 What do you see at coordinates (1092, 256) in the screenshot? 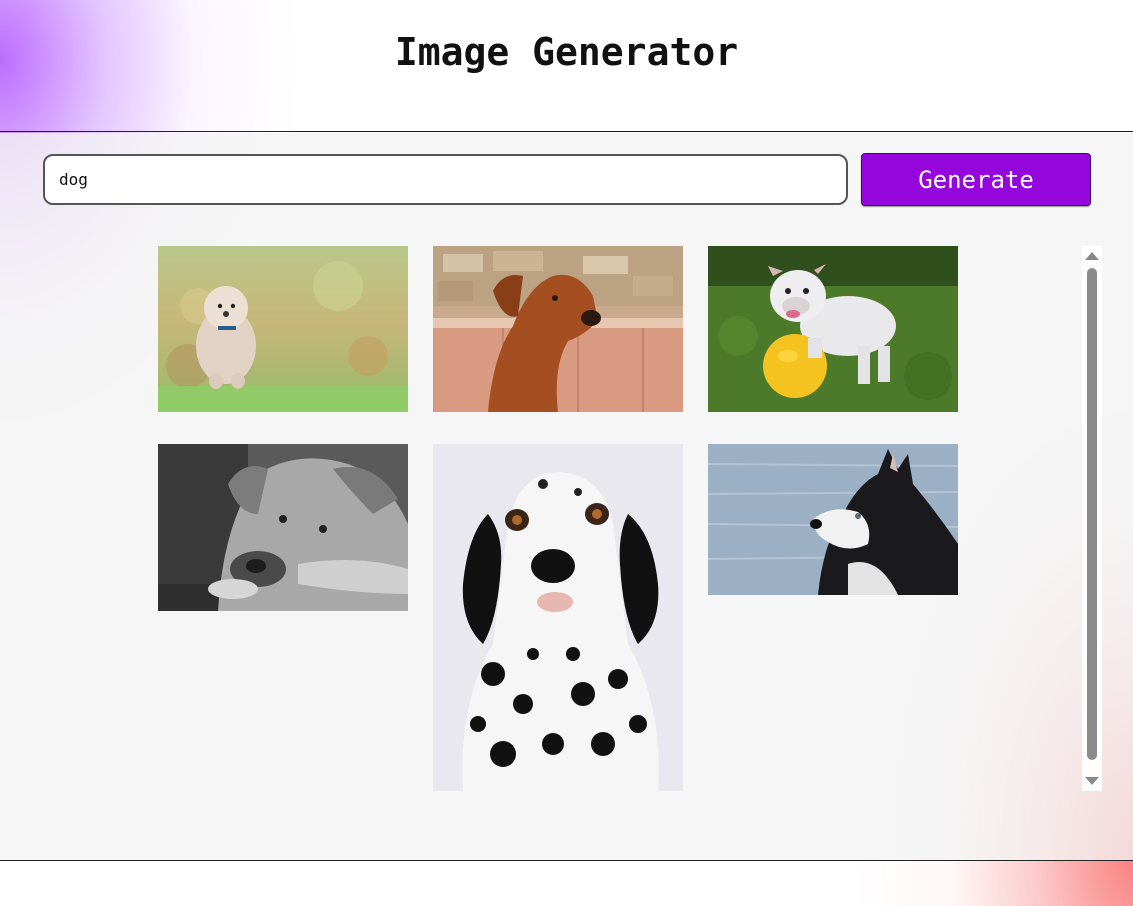
I see `scroll-up-icon` at bounding box center [1092, 256].